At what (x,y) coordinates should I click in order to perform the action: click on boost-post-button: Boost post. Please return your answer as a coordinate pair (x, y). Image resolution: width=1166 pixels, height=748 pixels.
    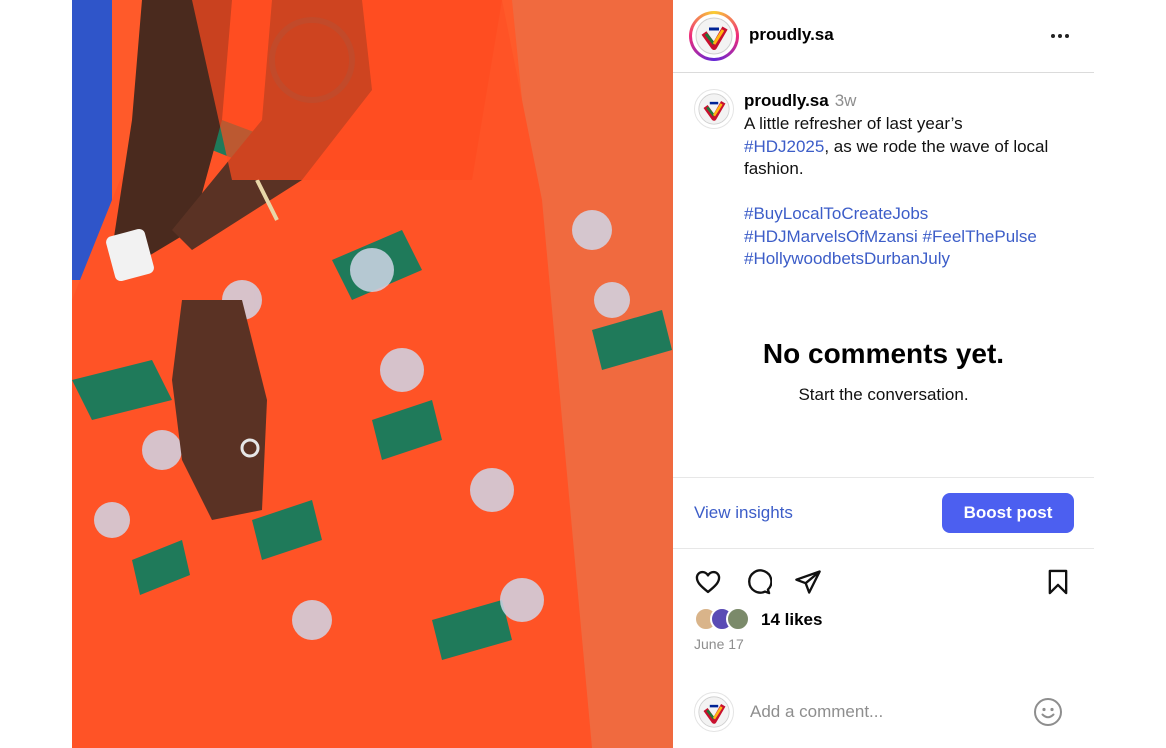
    Looking at the image, I should click on (1008, 513).